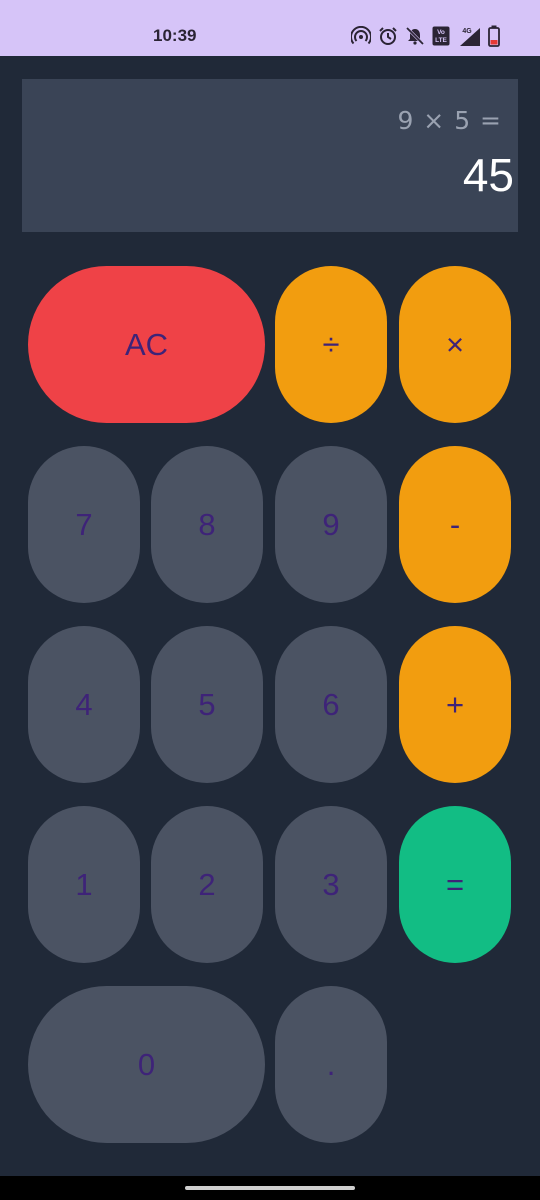 The image size is (540, 1200). Describe the element at coordinates (270, 28) in the screenshot. I see `status-bar: 10:39 Vo LTE 4G` at that location.